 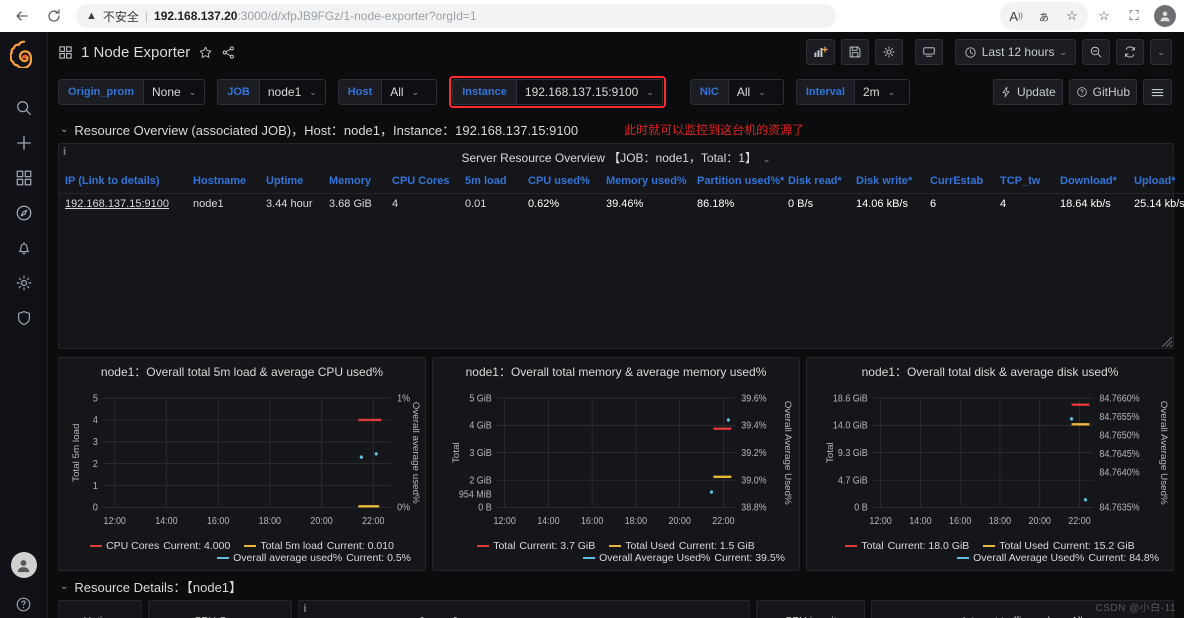 I want to click on variable-dropdown: None ⌄, so click(x=174, y=92).